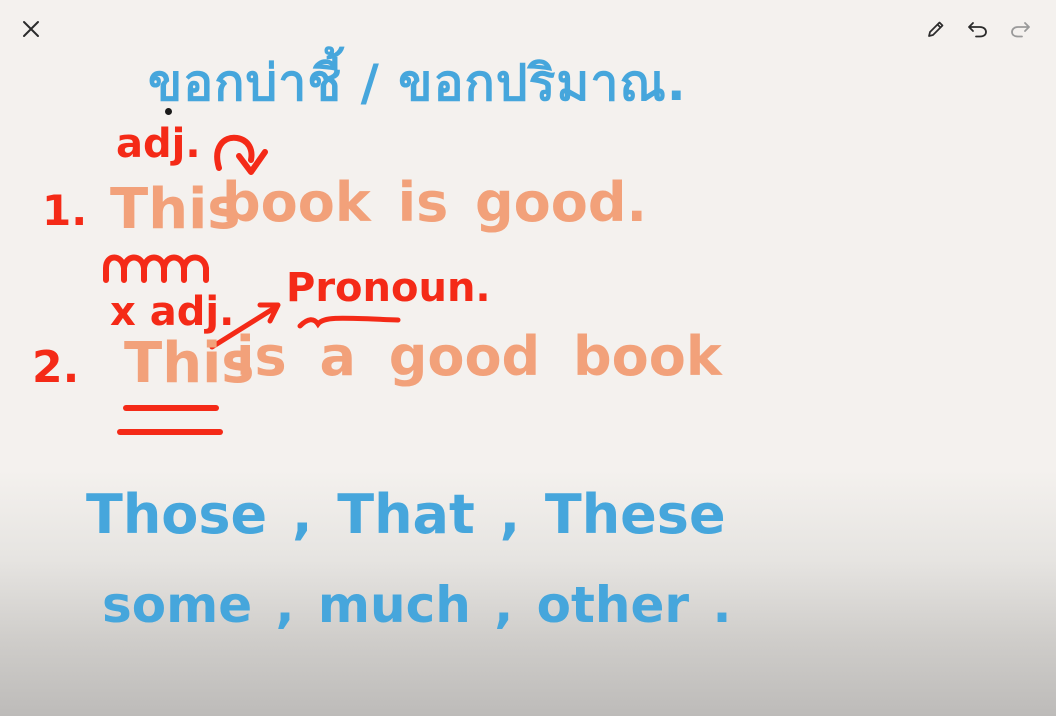 This screenshot has height=716, width=1056. I want to click on examples-line-2: some , much , other ., so click(417, 605).